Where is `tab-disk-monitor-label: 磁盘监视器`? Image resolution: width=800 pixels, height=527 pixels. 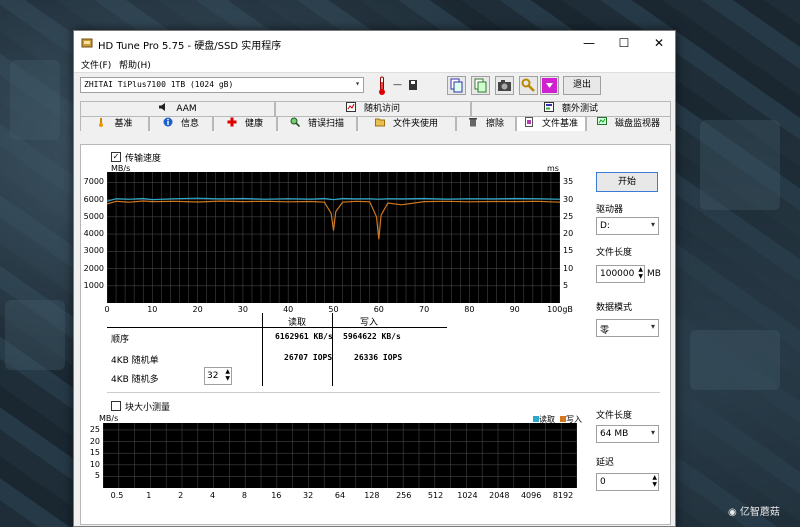
tab-disk-monitor-label: 磁盘监视器 is located at coordinates (637, 124).